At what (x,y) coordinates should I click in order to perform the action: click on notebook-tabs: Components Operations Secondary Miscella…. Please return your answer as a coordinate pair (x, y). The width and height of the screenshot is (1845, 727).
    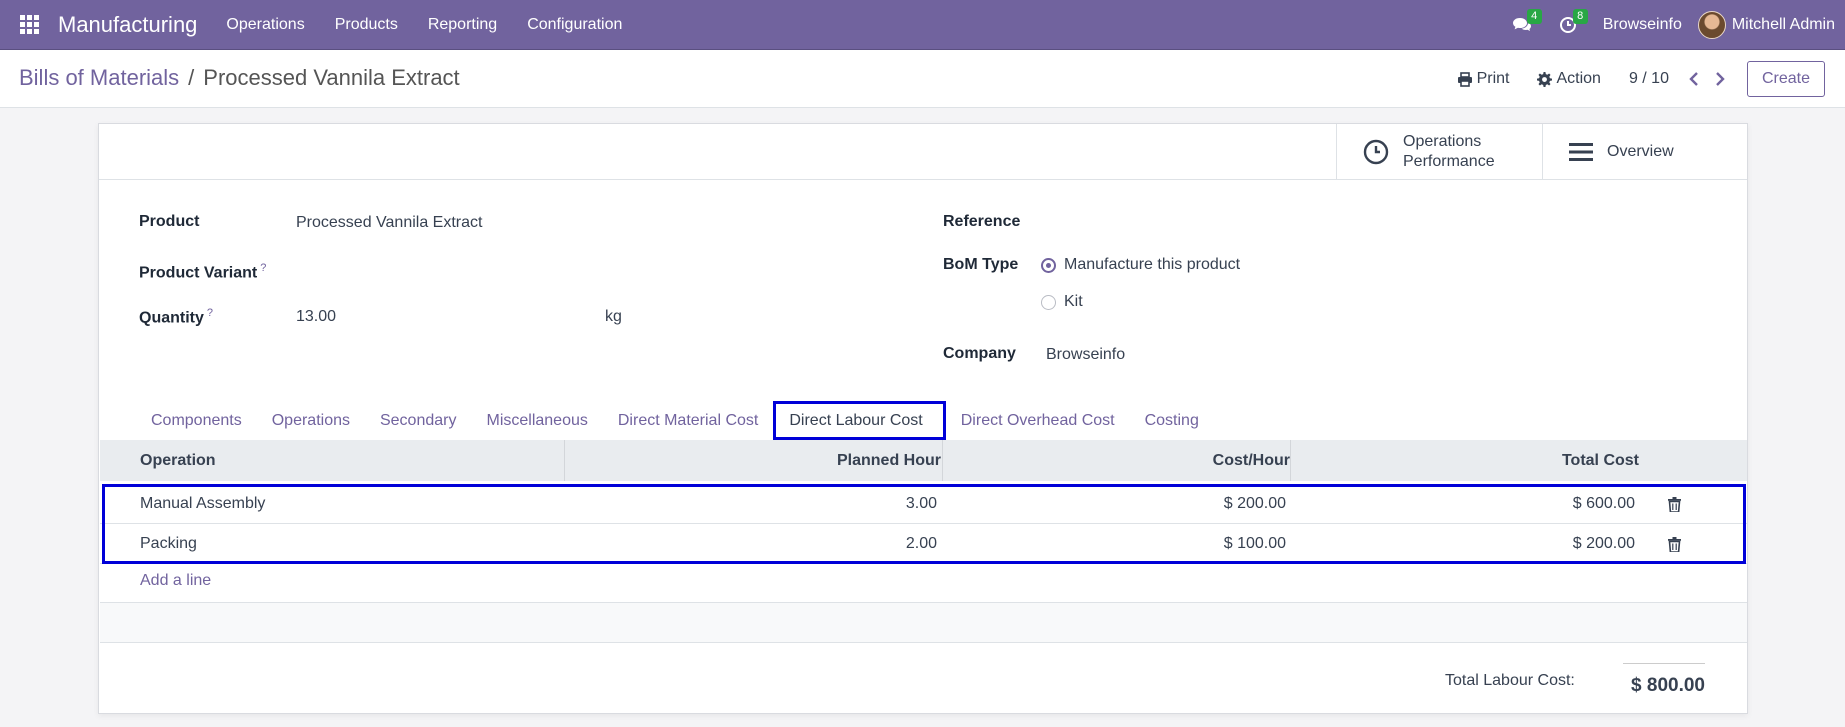
    Looking at the image, I should click on (675, 420).